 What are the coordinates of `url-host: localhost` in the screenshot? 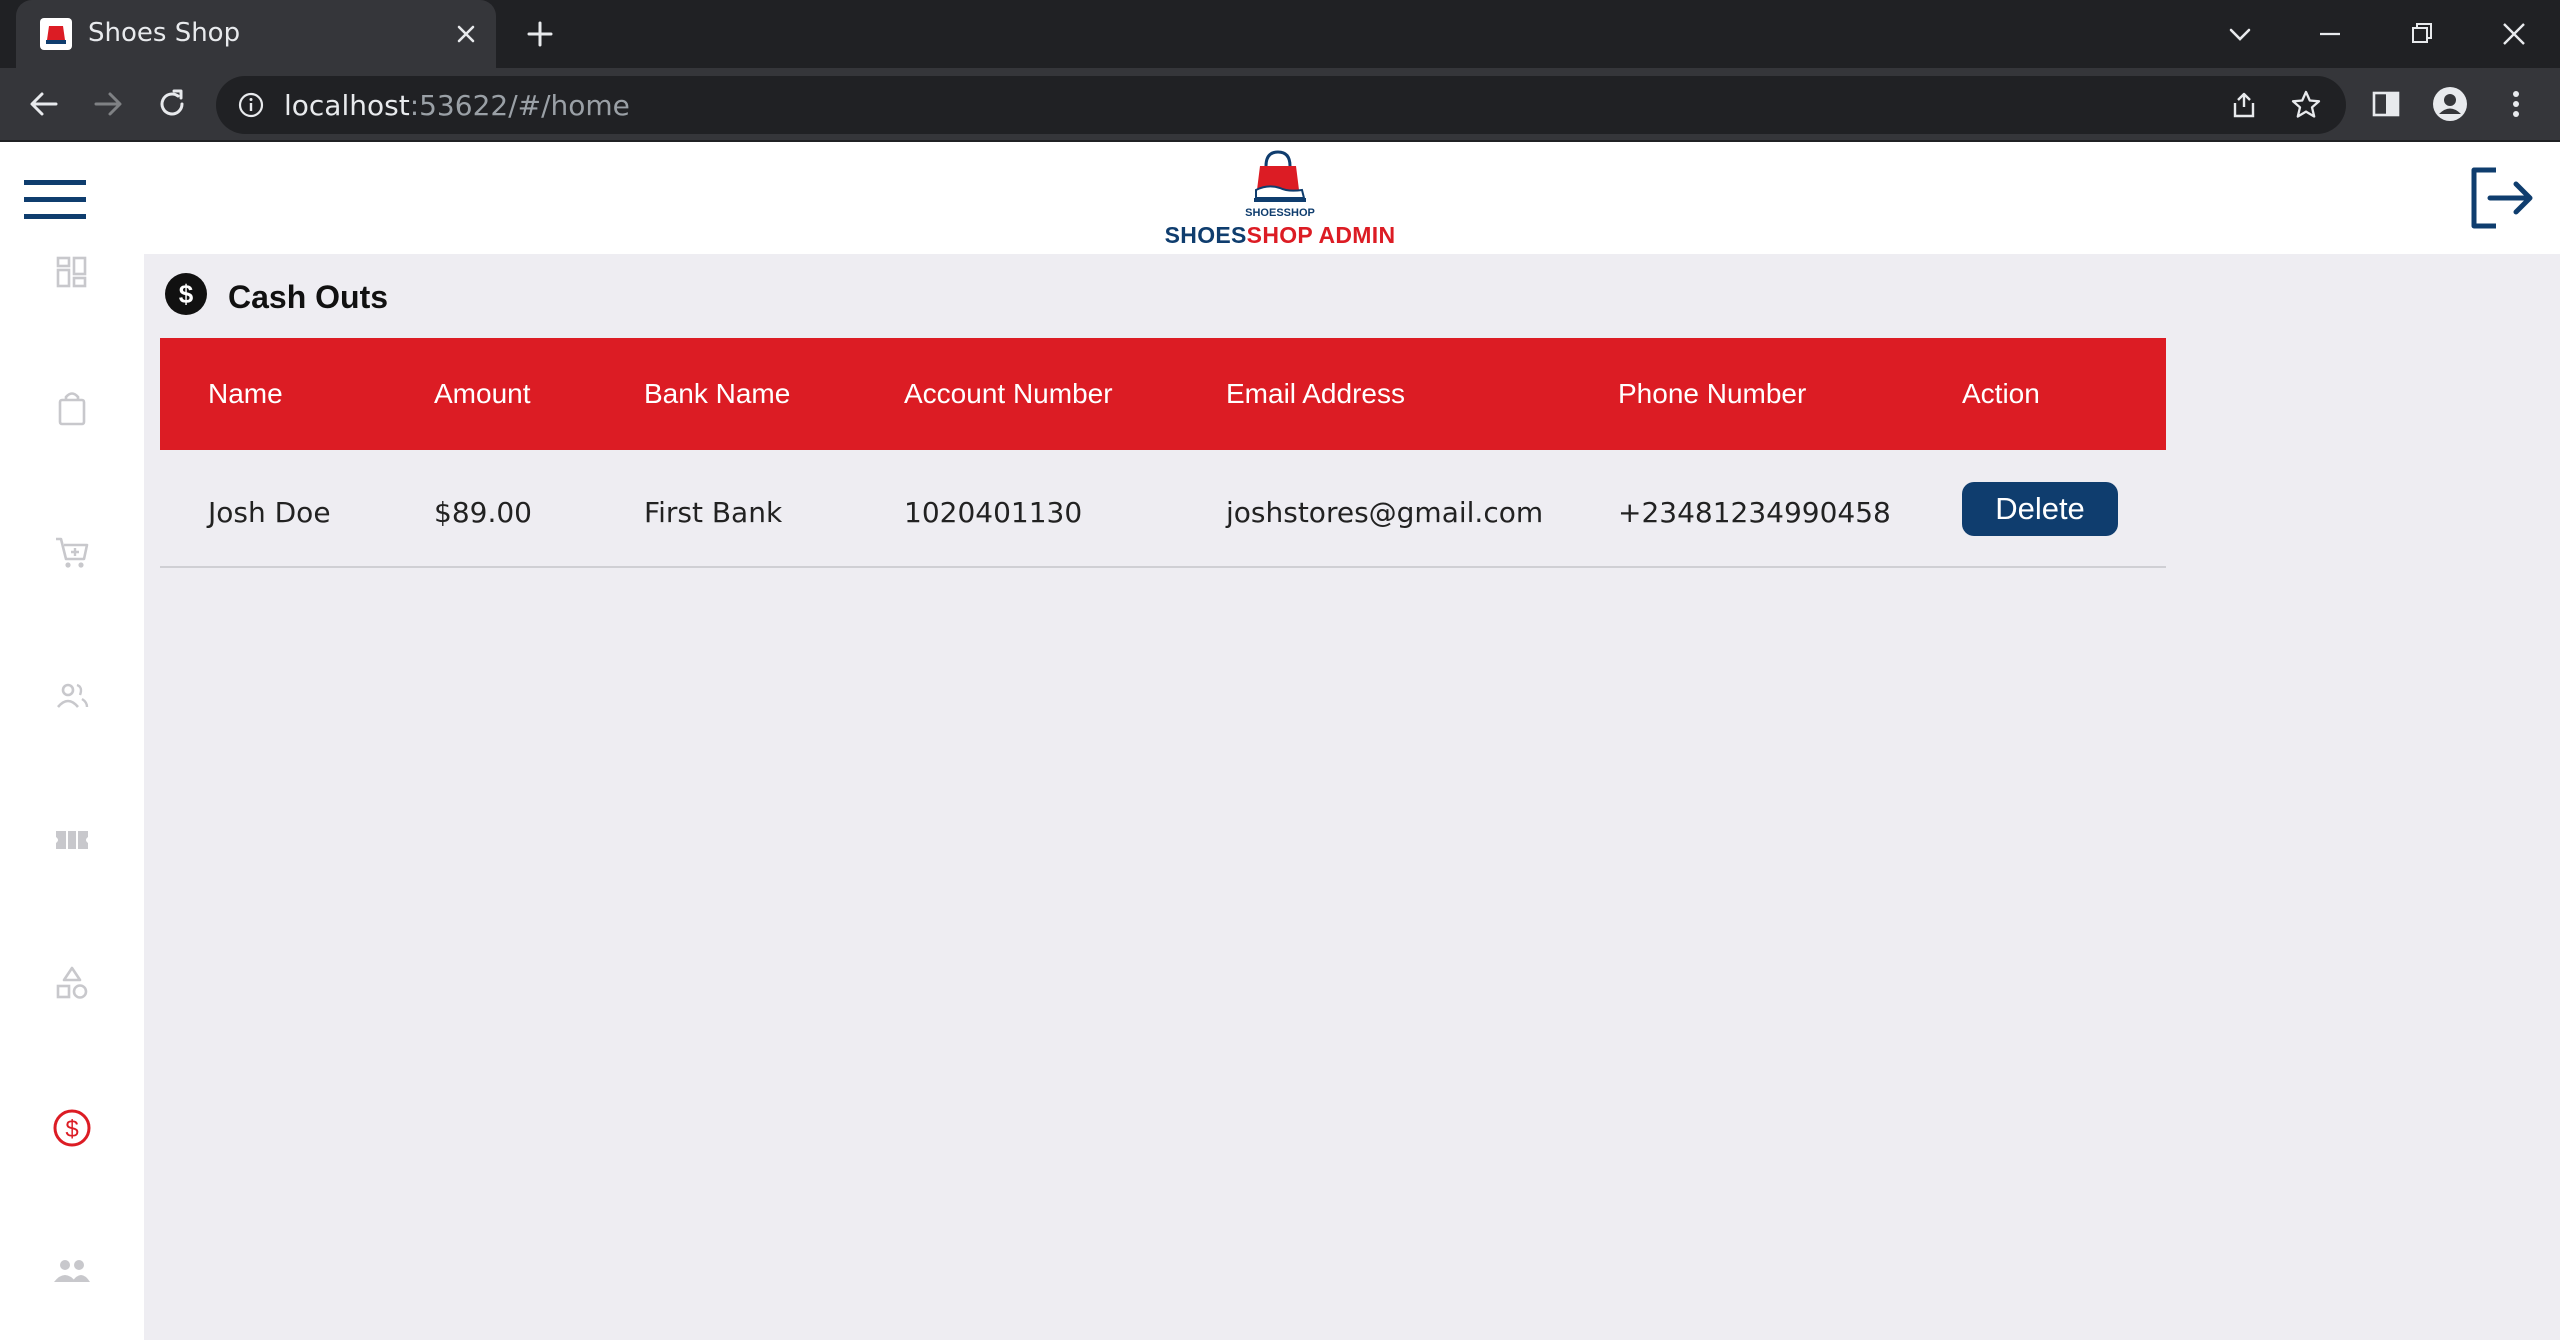 It's located at (347, 105).